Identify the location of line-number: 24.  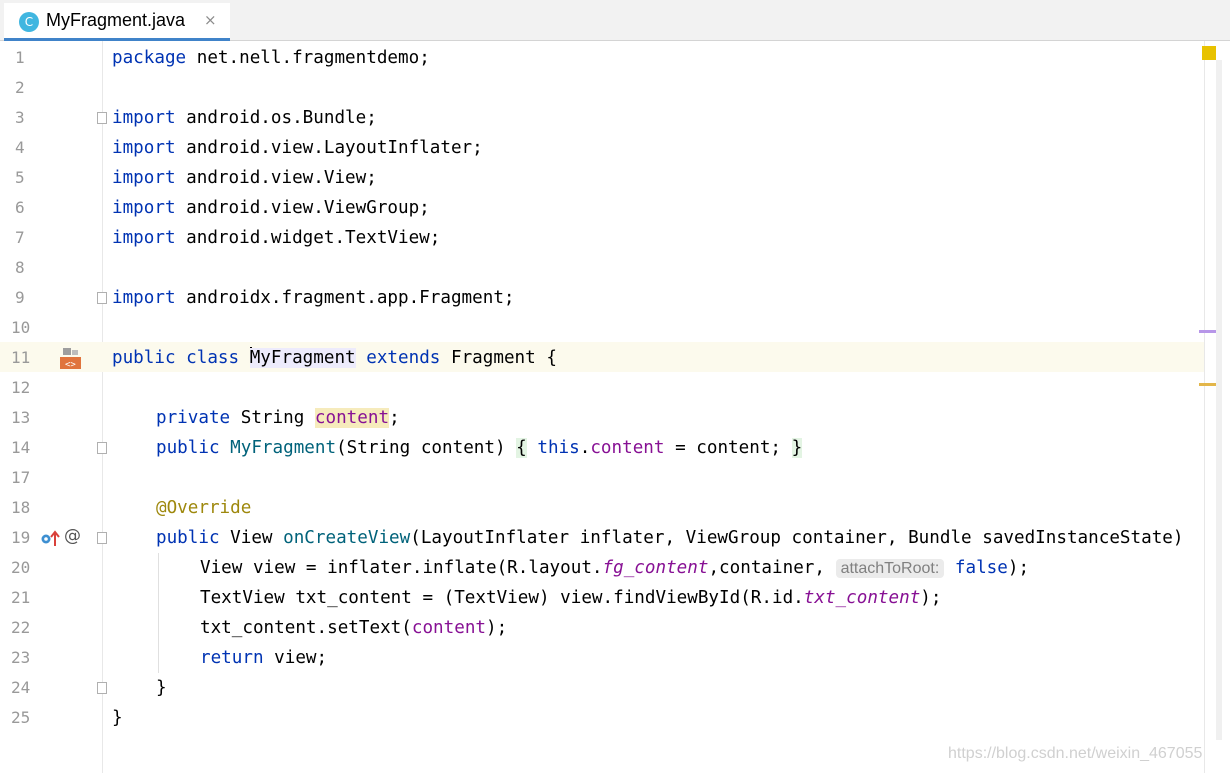
(21, 687).